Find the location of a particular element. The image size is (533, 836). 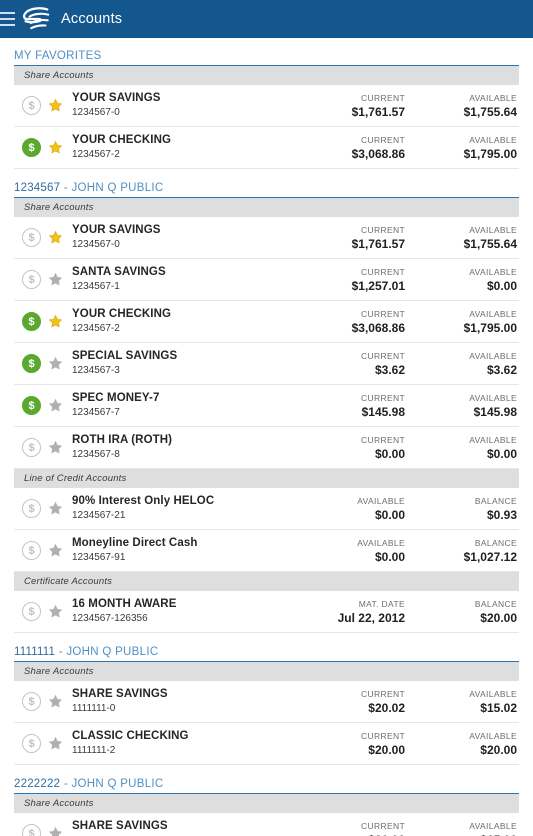

account-identity: CLASSIC CHECKING 1111111-2 is located at coordinates (180, 743).